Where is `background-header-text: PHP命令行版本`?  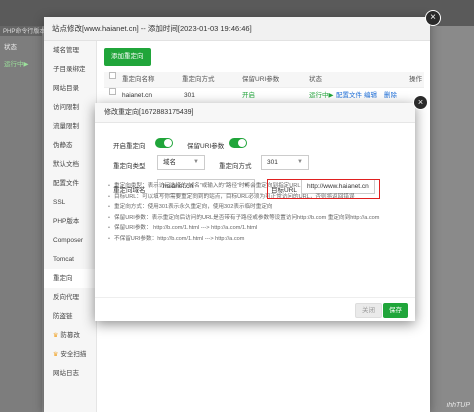
background-header-text: PHP命令行版本 is located at coordinates (22, 31).